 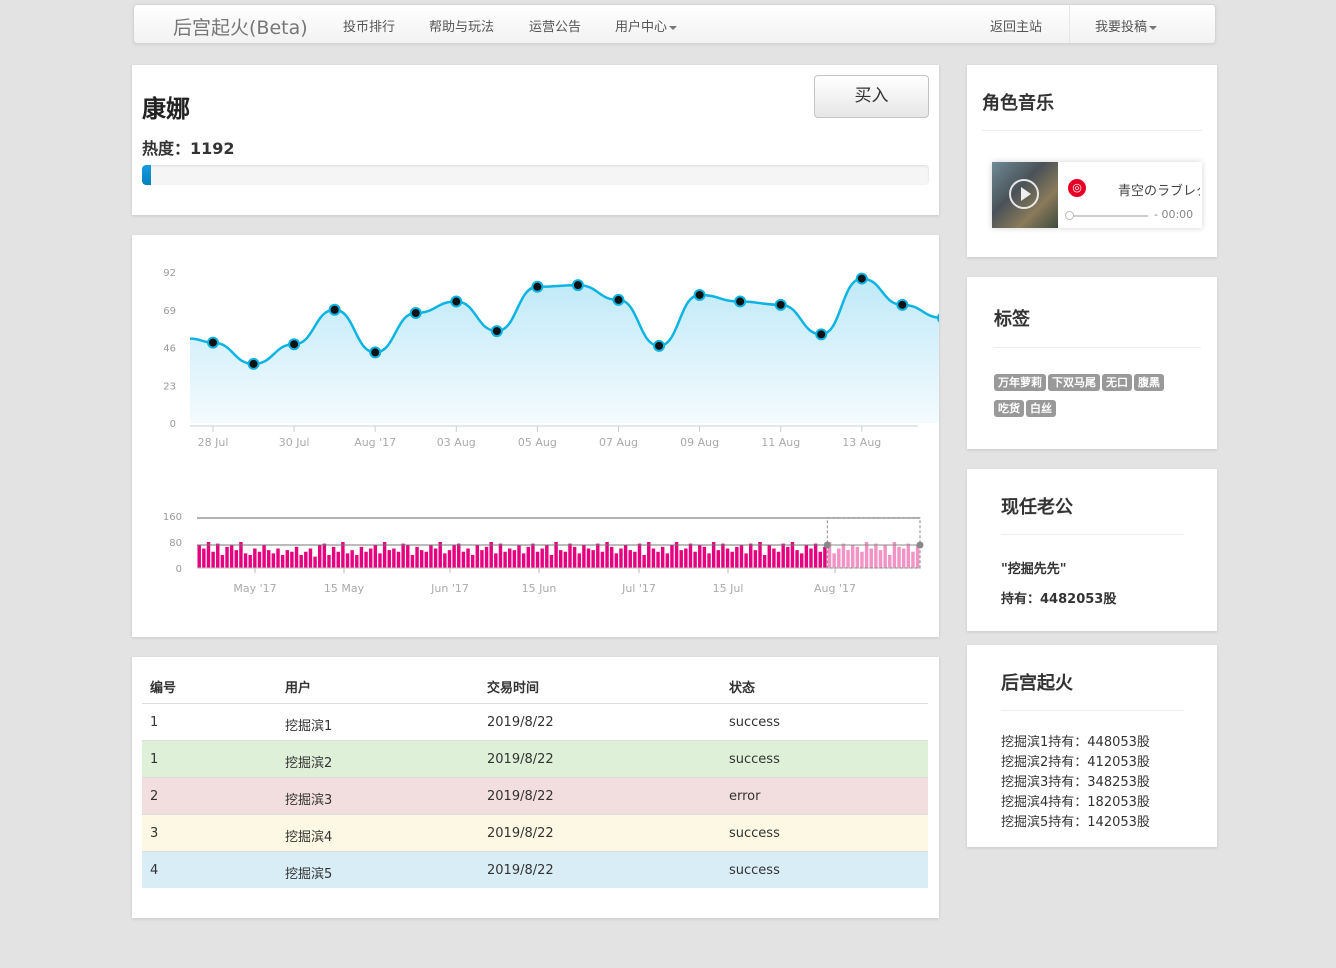 What do you see at coordinates (1078, 599) in the screenshot?
I see `holdings-value: 4482053股` at bounding box center [1078, 599].